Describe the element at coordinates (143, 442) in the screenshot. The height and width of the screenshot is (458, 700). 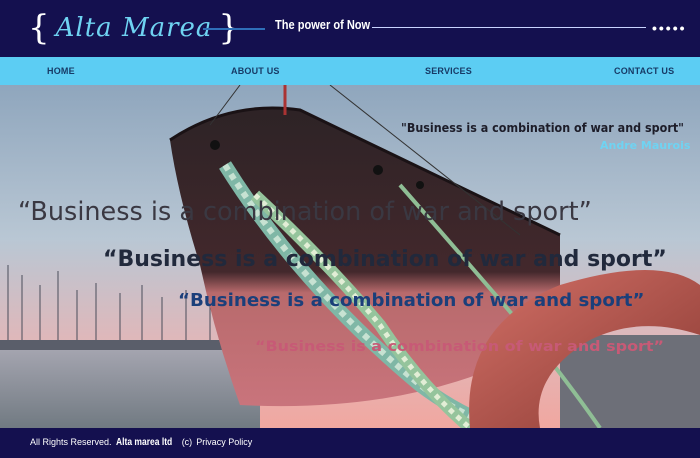
I see `footer-company: Alta marea ltd` at that location.